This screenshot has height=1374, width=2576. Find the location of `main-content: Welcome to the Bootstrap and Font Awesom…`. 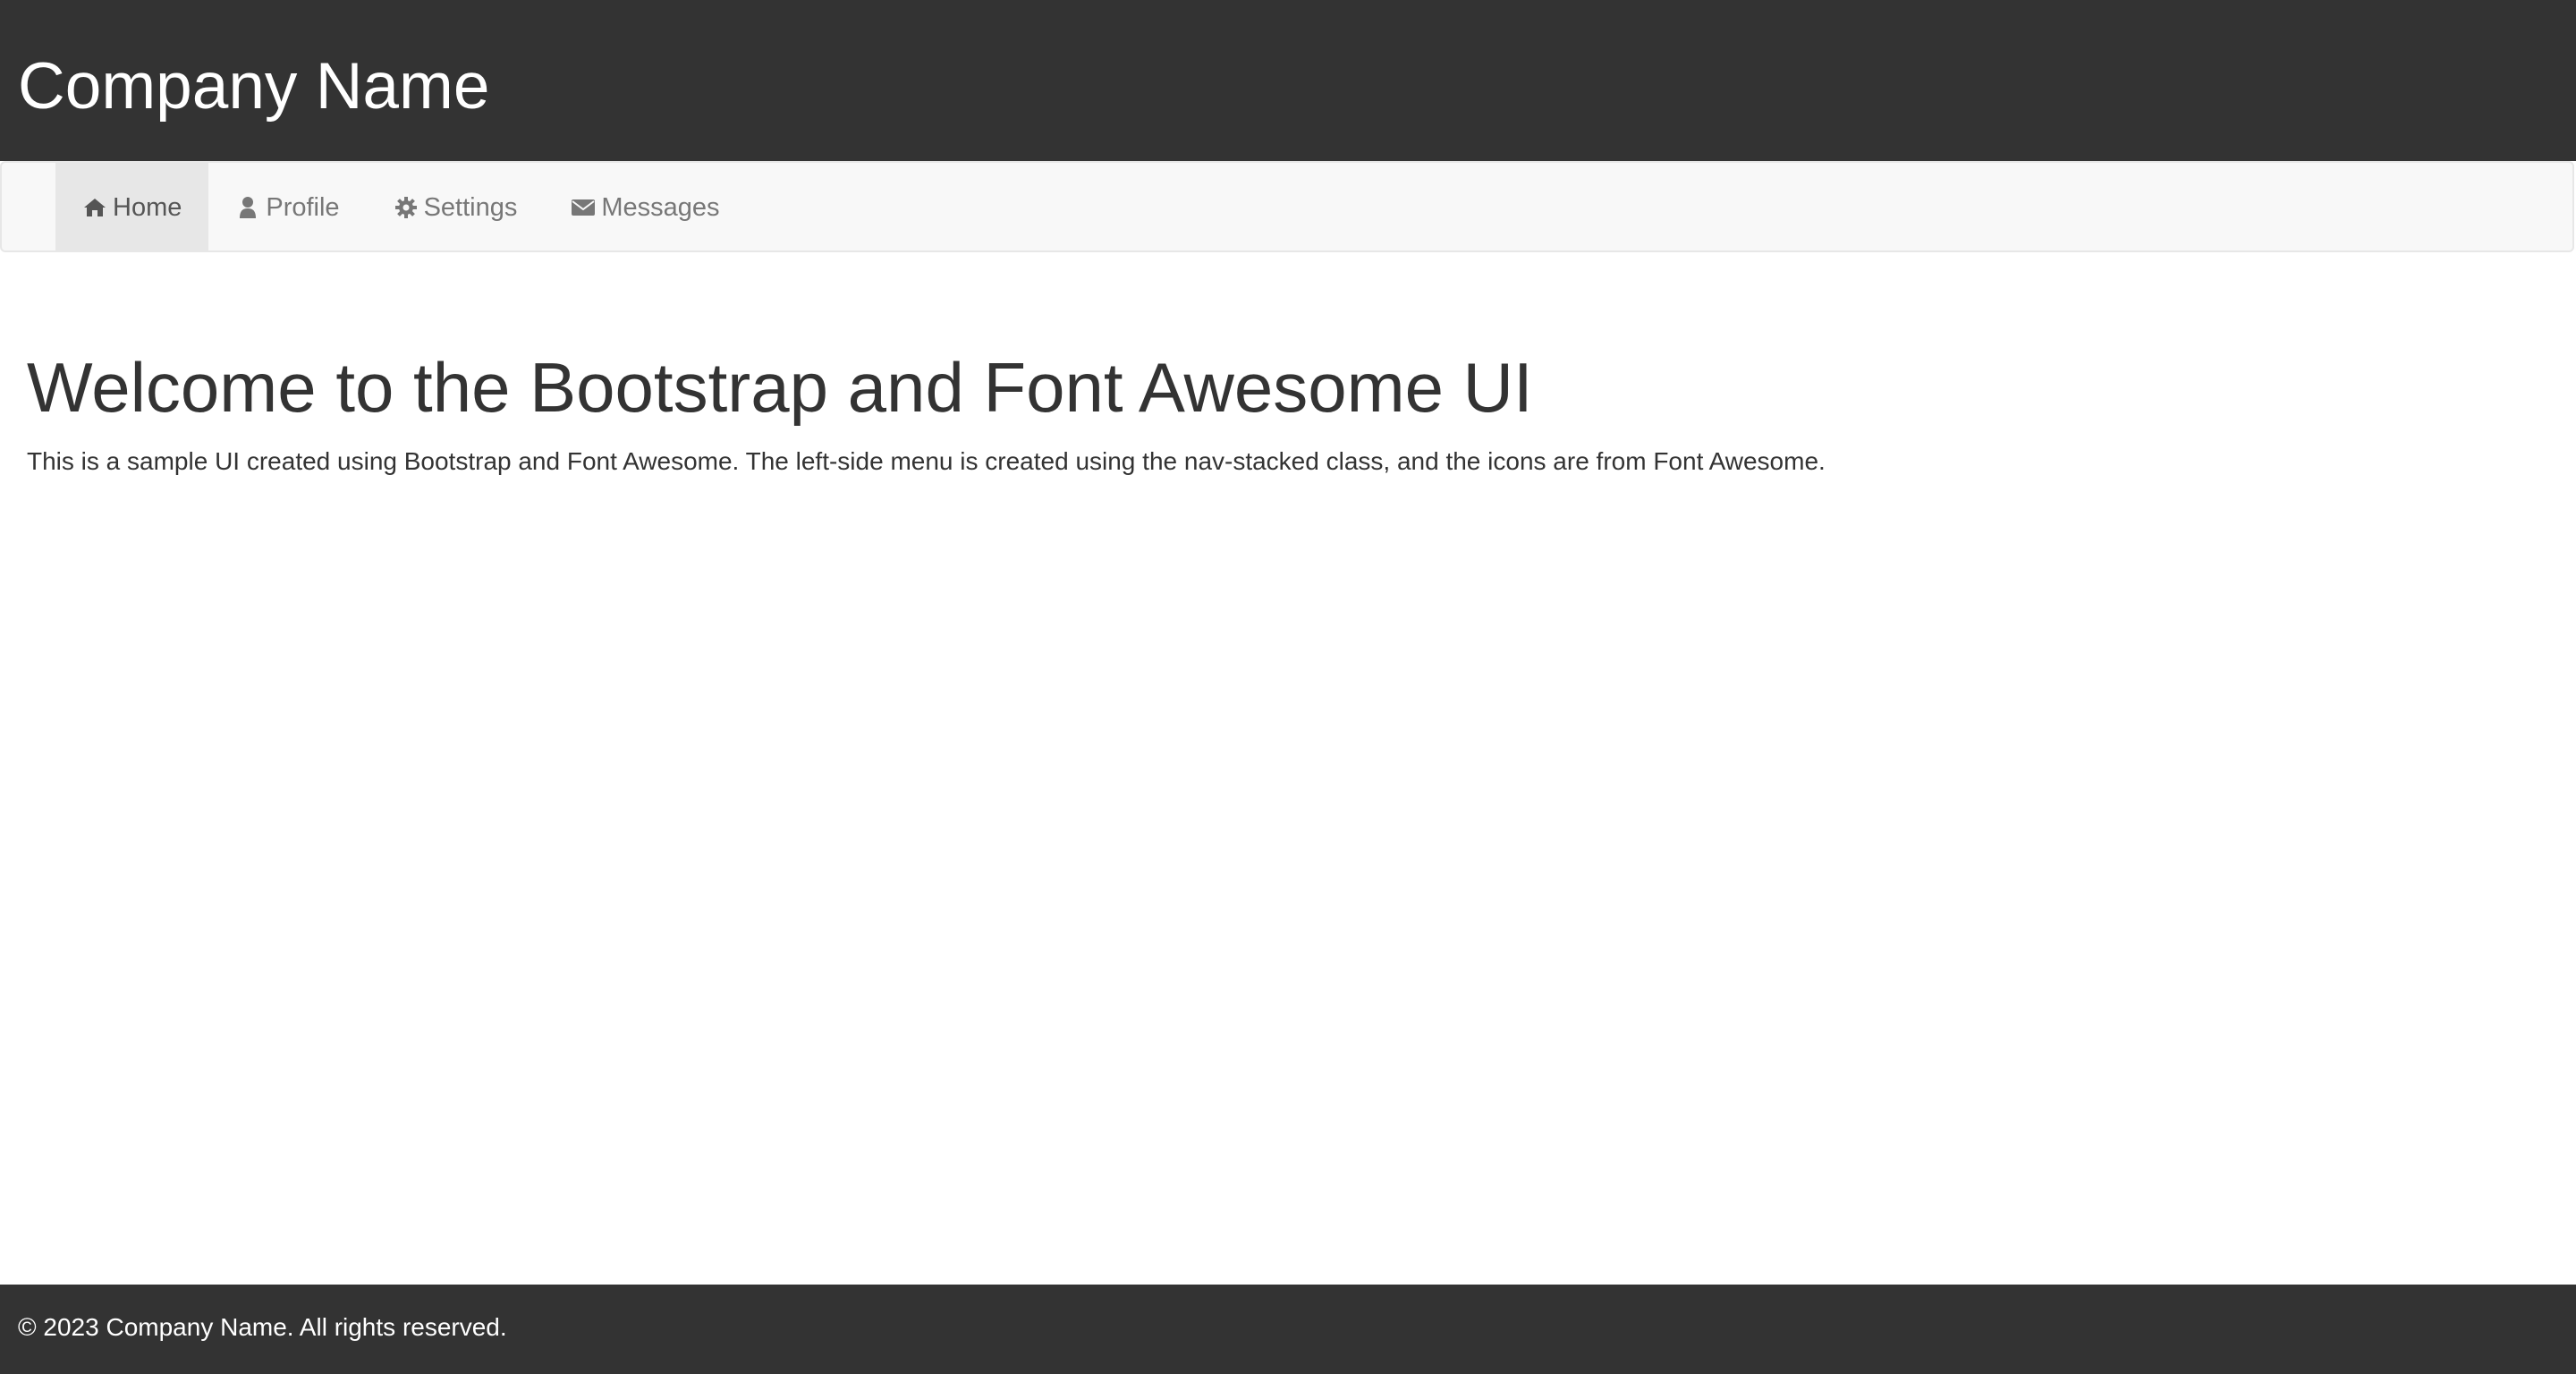

main-content: Welcome to the Bootstrap and Font Awesom… is located at coordinates (1279, 409).